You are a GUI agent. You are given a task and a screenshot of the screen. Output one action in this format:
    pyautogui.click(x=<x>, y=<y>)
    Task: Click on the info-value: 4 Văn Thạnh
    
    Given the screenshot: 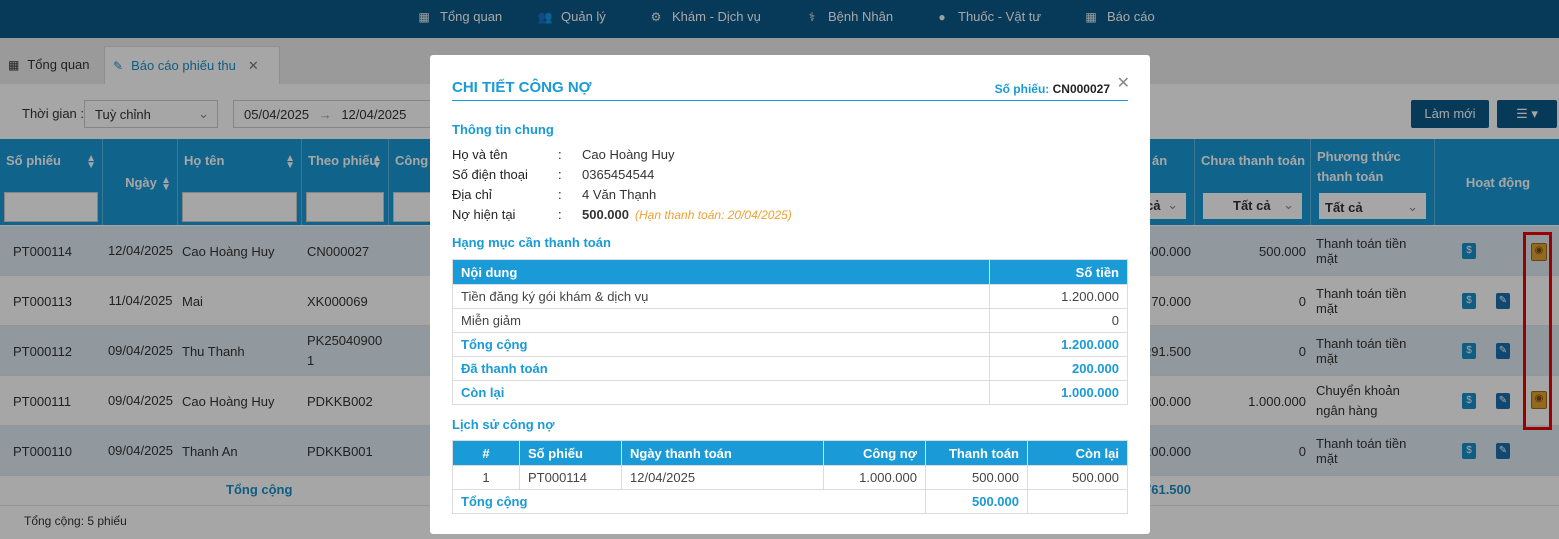 What is the action you would take?
    pyautogui.click(x=619, y=194)
    